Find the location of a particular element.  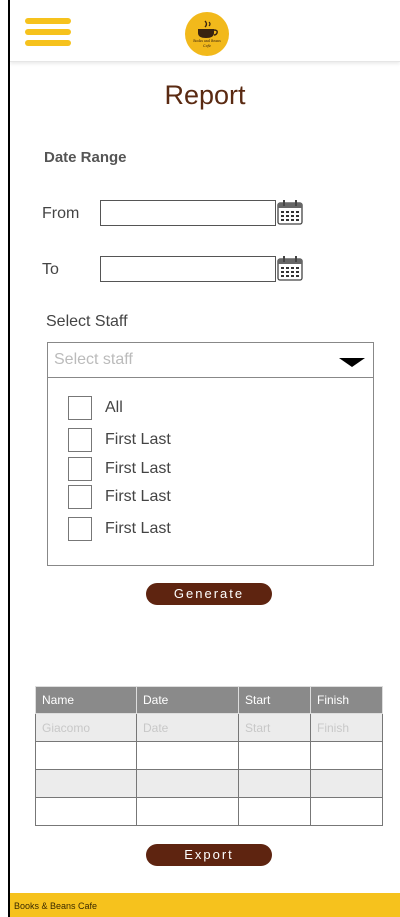

column-header-start: Start is located at coordinates (274, 700).